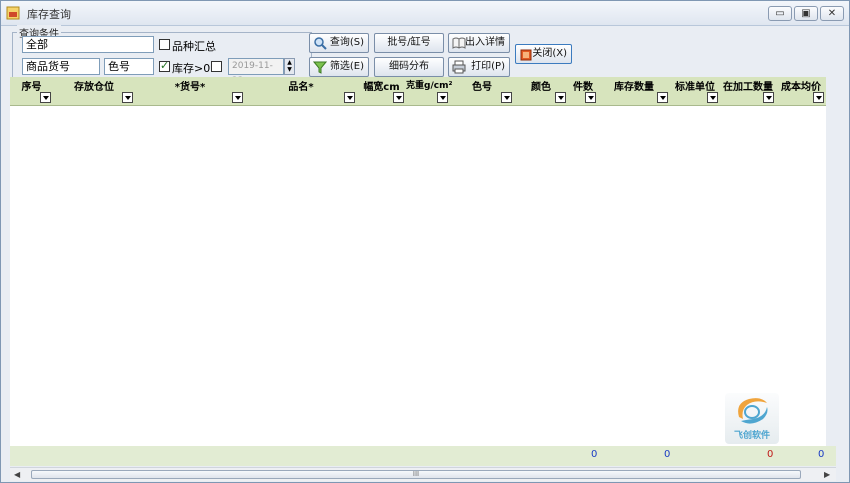 The image size is (850, 483). I want to click on column-header-stock-qty: 库存数量, so click(634, 91).